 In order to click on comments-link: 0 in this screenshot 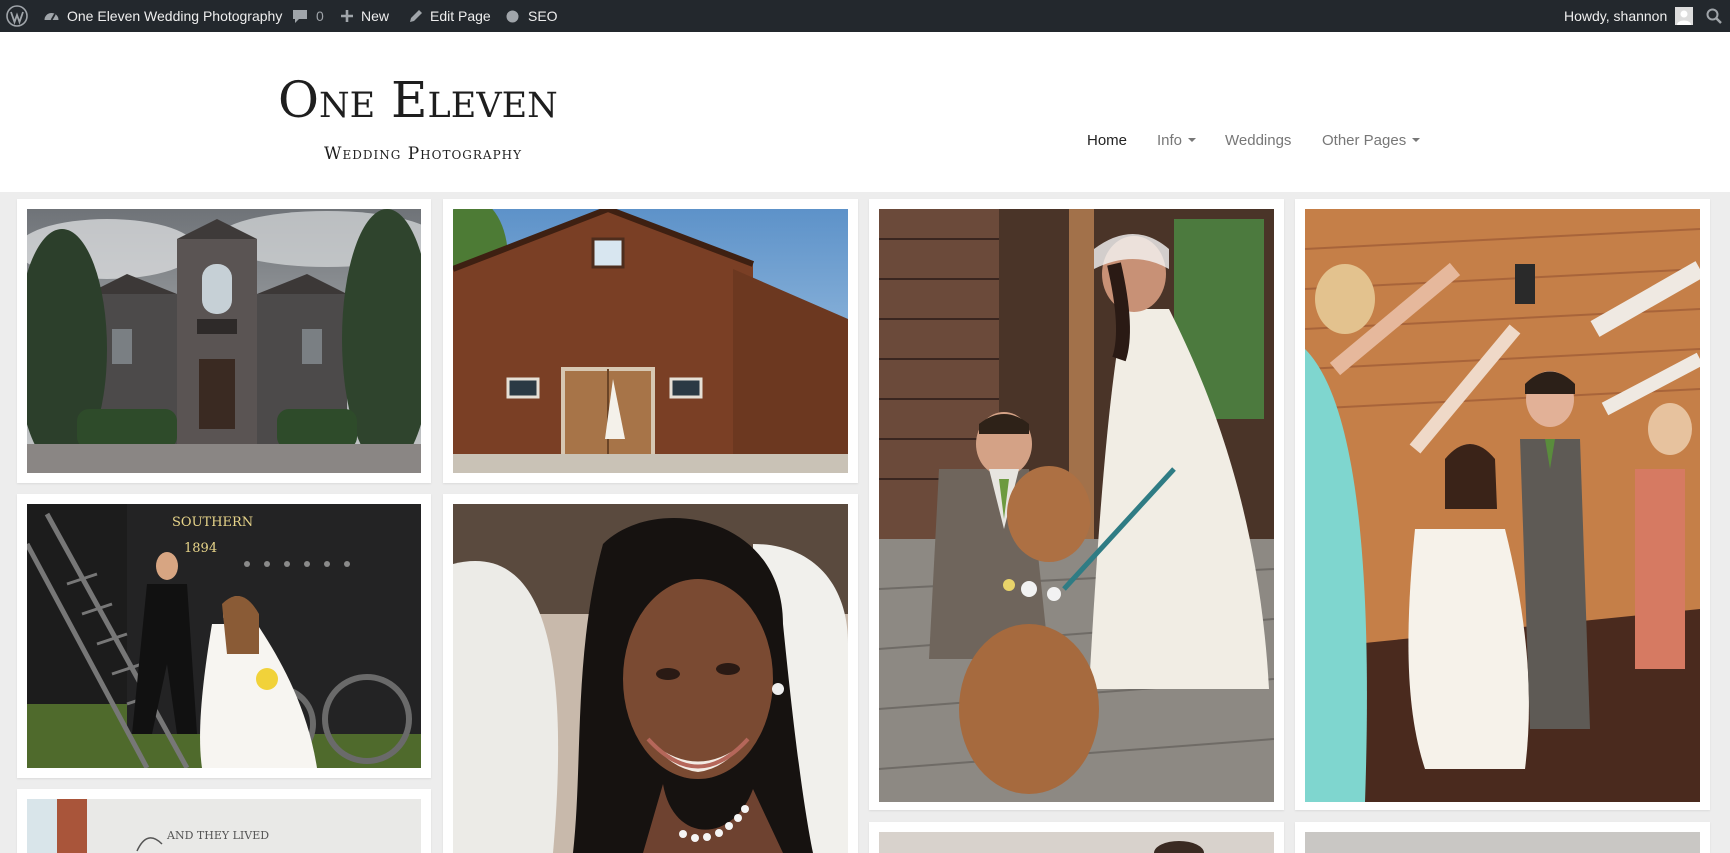, I will do `click(308, 16)`.